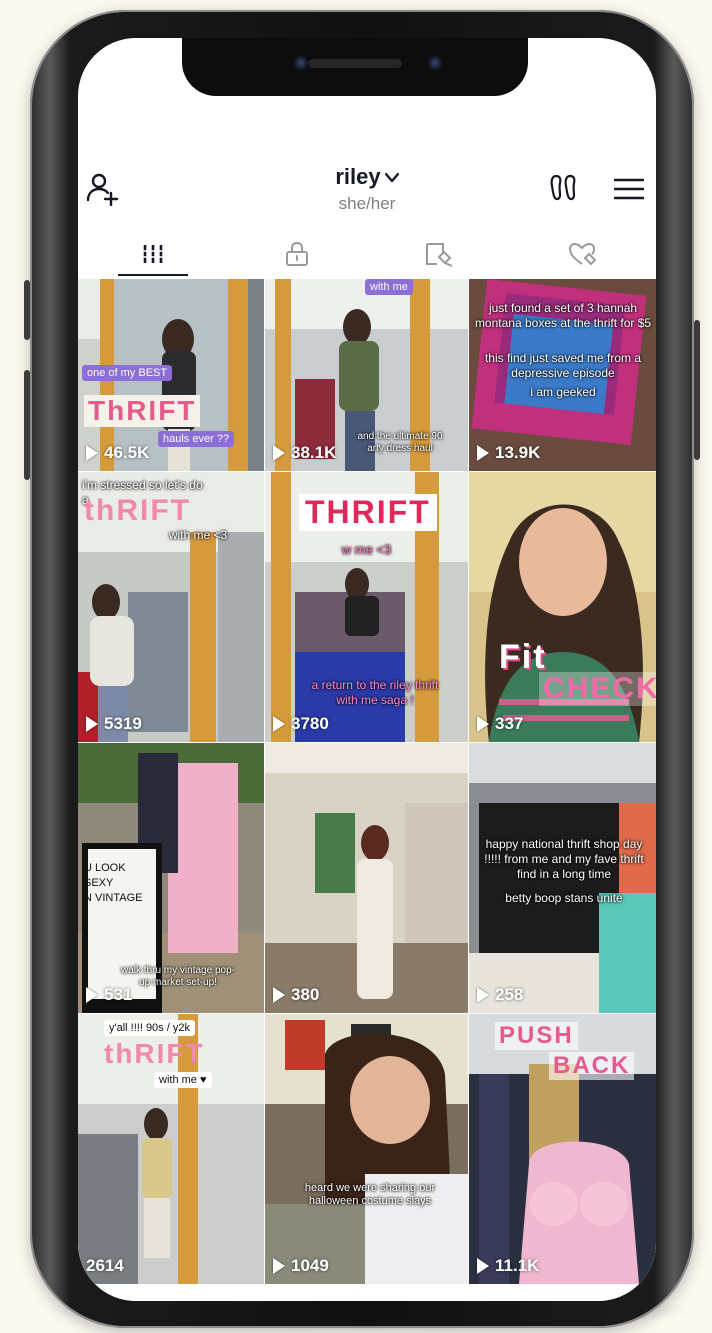 The height and width of the screenshot is (1333, 712). I want to click on speaker-grille, so click(355, 63).